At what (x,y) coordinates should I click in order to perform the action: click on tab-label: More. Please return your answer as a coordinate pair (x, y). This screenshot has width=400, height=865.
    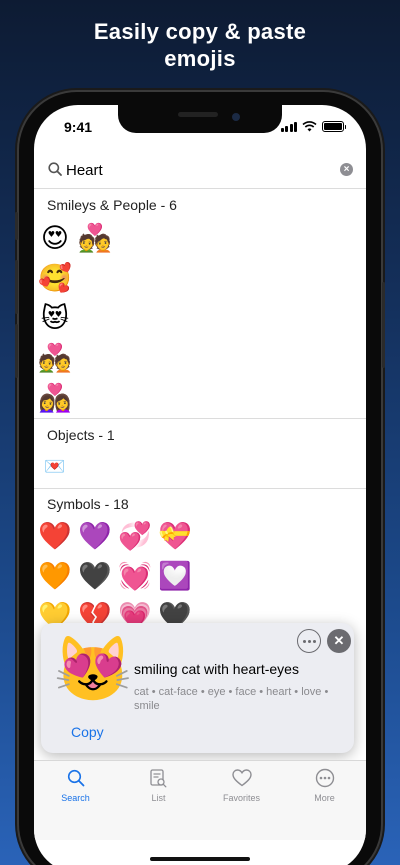
    Looking at the image, I should click on (324, 798).